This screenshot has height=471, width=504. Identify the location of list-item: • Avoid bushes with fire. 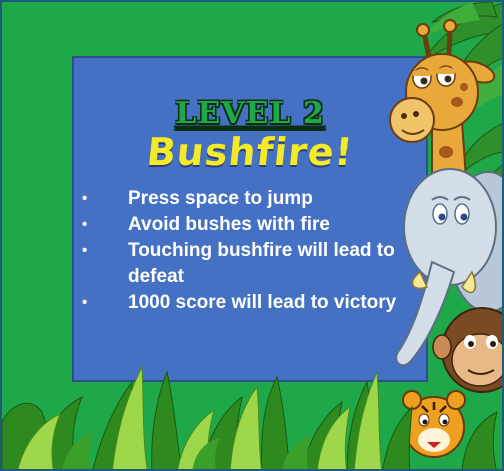
(251, 225).